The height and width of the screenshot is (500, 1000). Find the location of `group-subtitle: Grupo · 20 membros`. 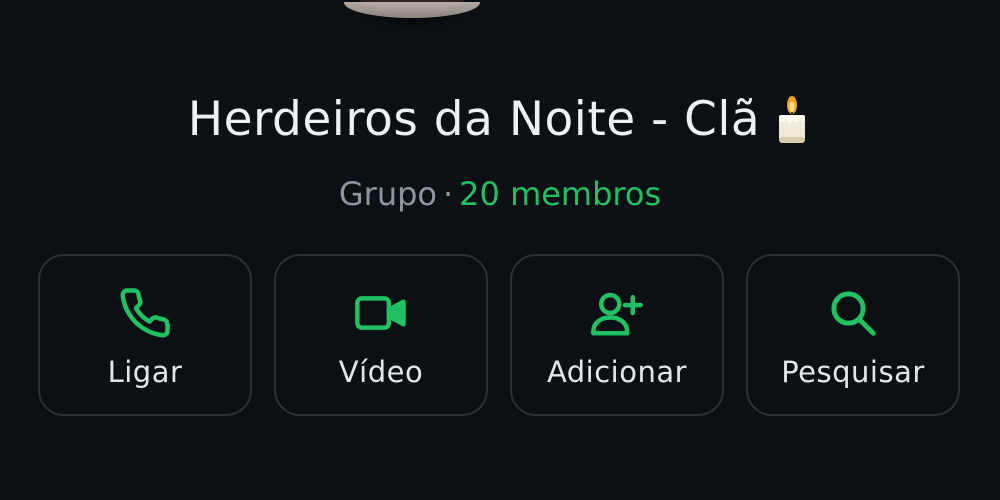

group-subtitle: Grupo · 20 membros is located at coordinates (500, 194).